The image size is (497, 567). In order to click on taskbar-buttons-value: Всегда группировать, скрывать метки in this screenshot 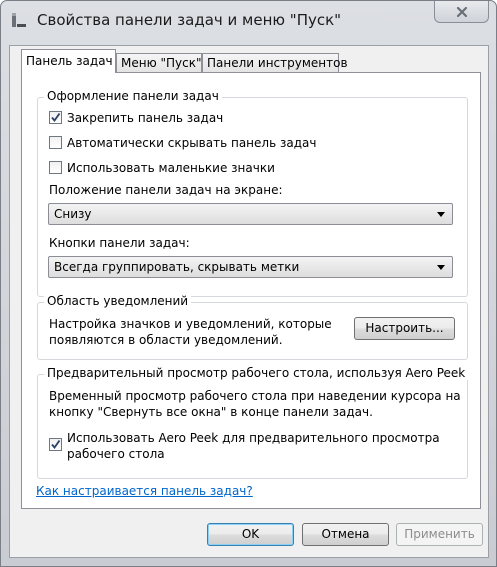, I will do `click(177, 267)`.